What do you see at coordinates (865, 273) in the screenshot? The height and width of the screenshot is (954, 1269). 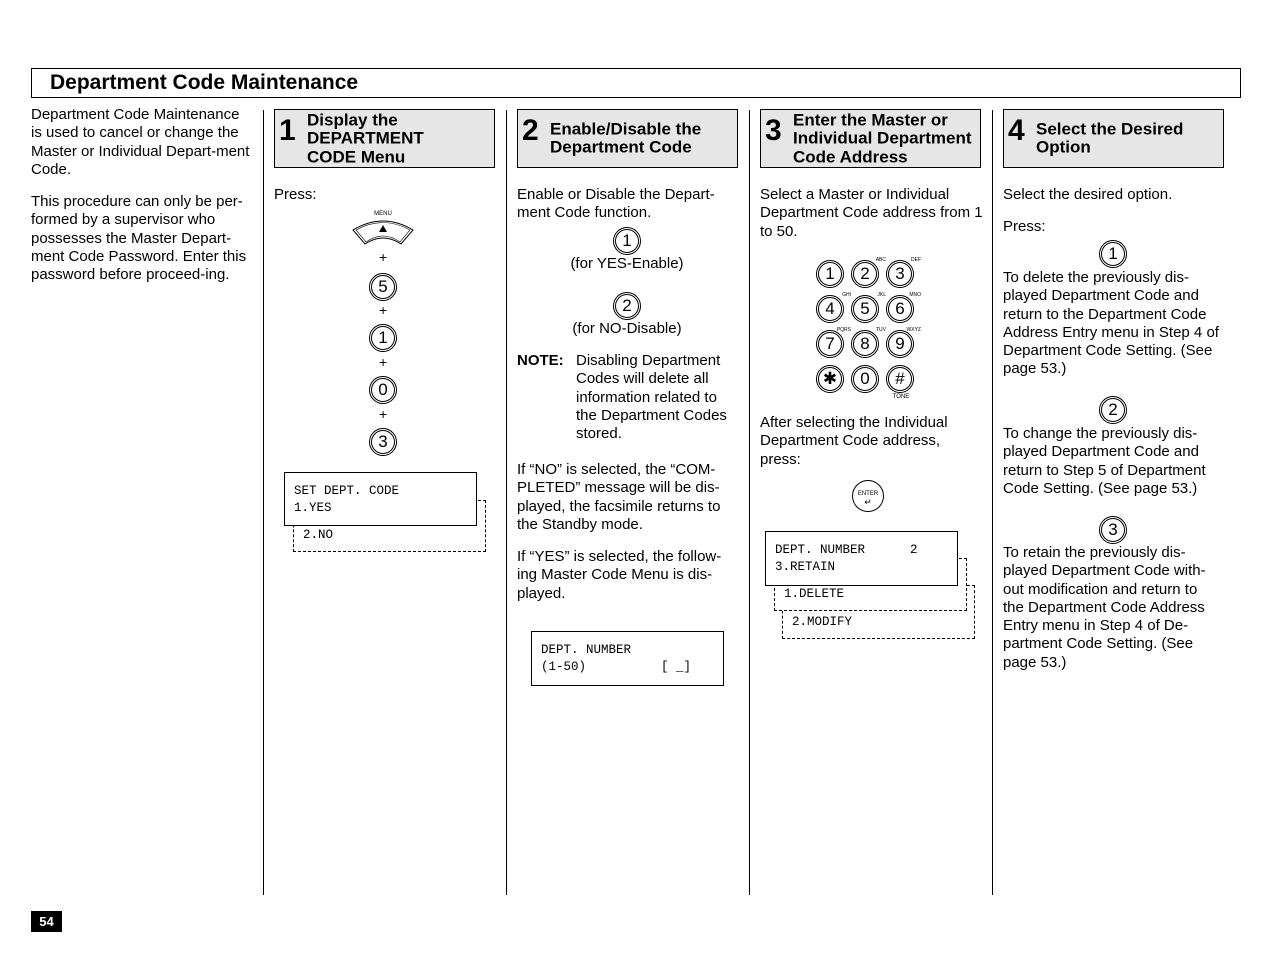 I see `key-label: 2` at bounding box center [865, 273].